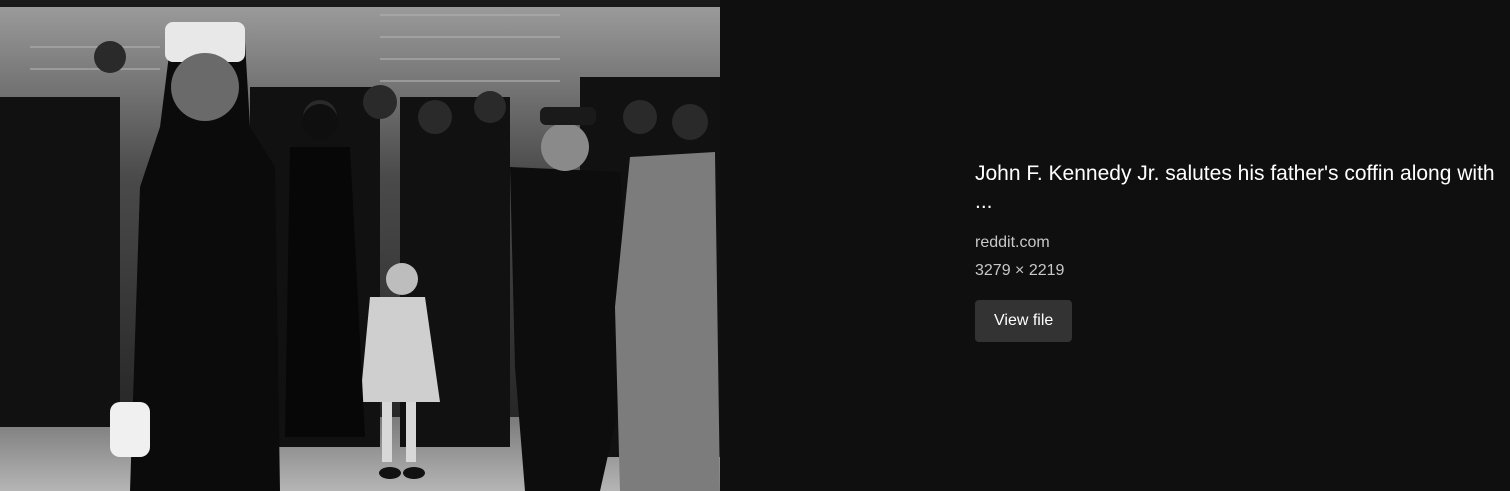  Describe the element at coordinates (1024, 321) in the screenshot. I see `view-file-button: View file` at that location.